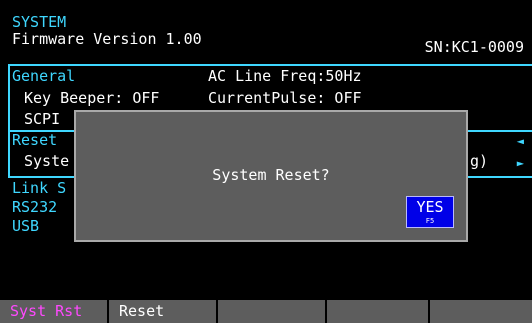 This screenshot has width=532, height=323. Describe the element at coordinates (46, 161) in the screenshot. I see `reset-system-item: Syste` at that location.